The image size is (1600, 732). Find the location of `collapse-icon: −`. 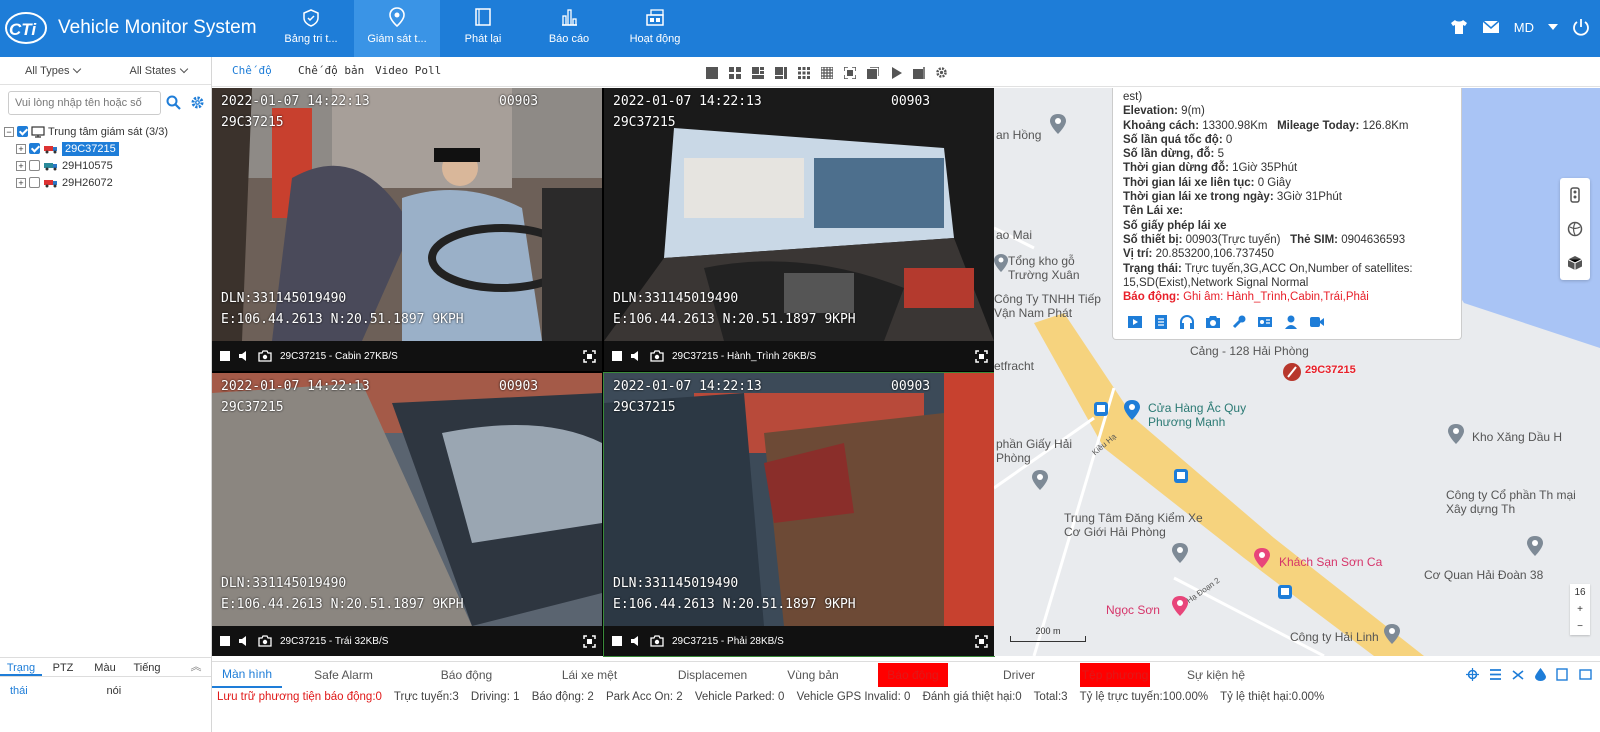

collapse-icon: − is located at coordinates (9, 131).